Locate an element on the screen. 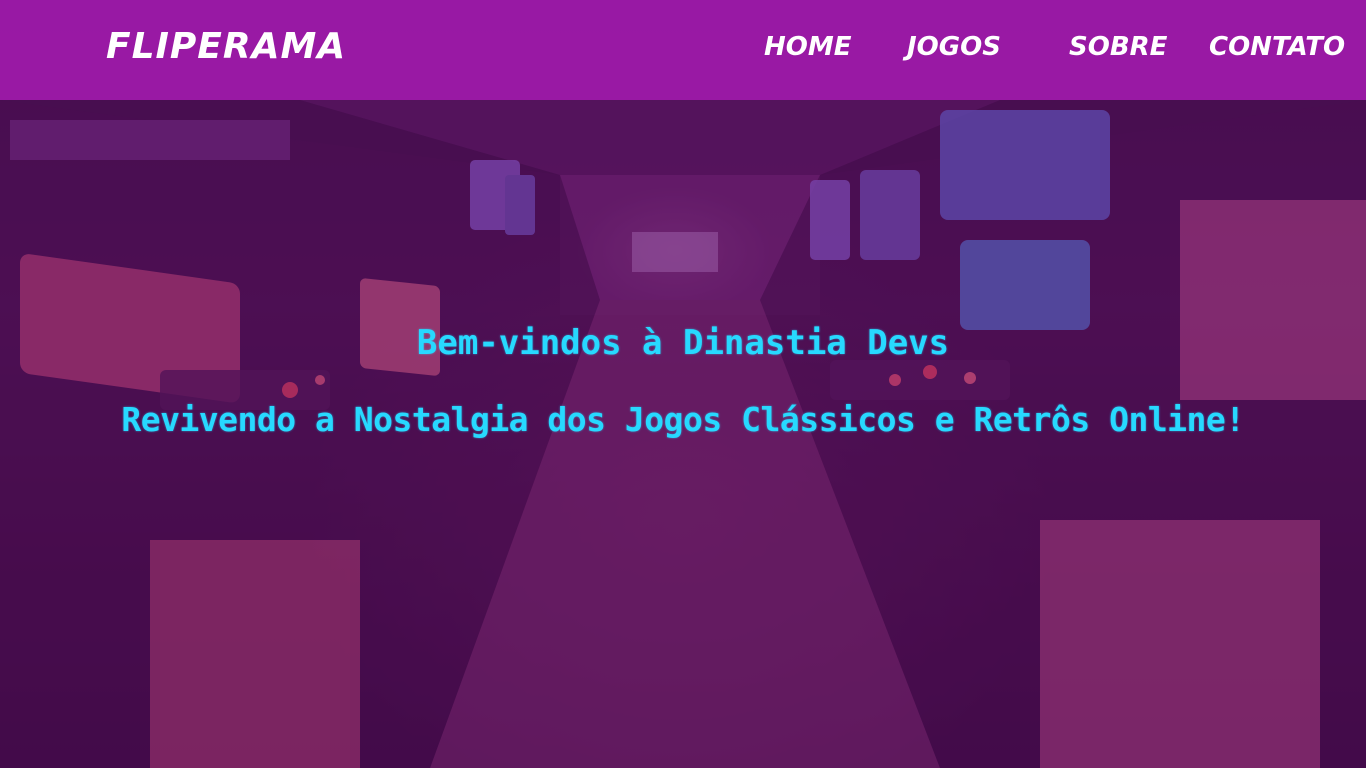 This screenshot has width=1366, height=768. nav-link-home: HOME is located at coordinates (808, 47).